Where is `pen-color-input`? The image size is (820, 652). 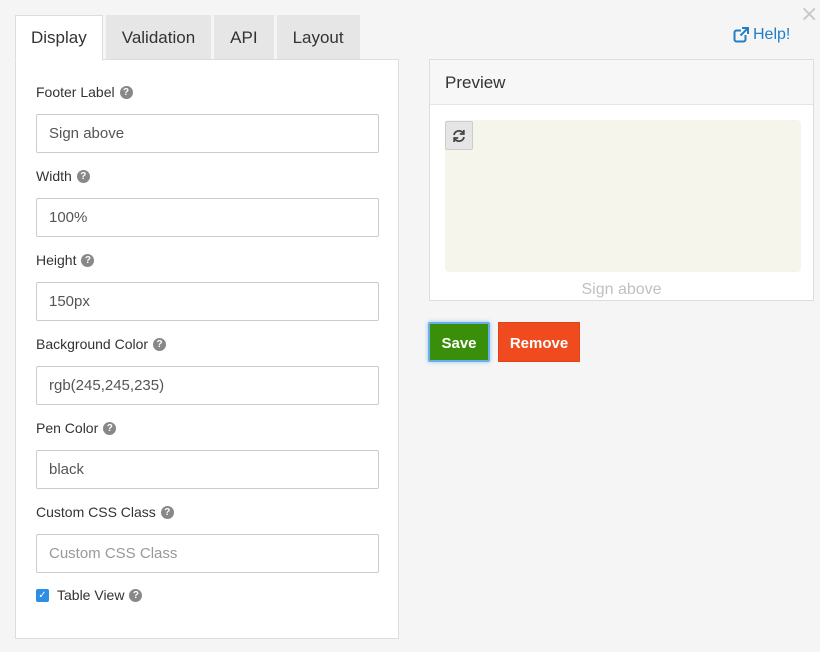 pen-color-input is located at coordinates (207, 469).